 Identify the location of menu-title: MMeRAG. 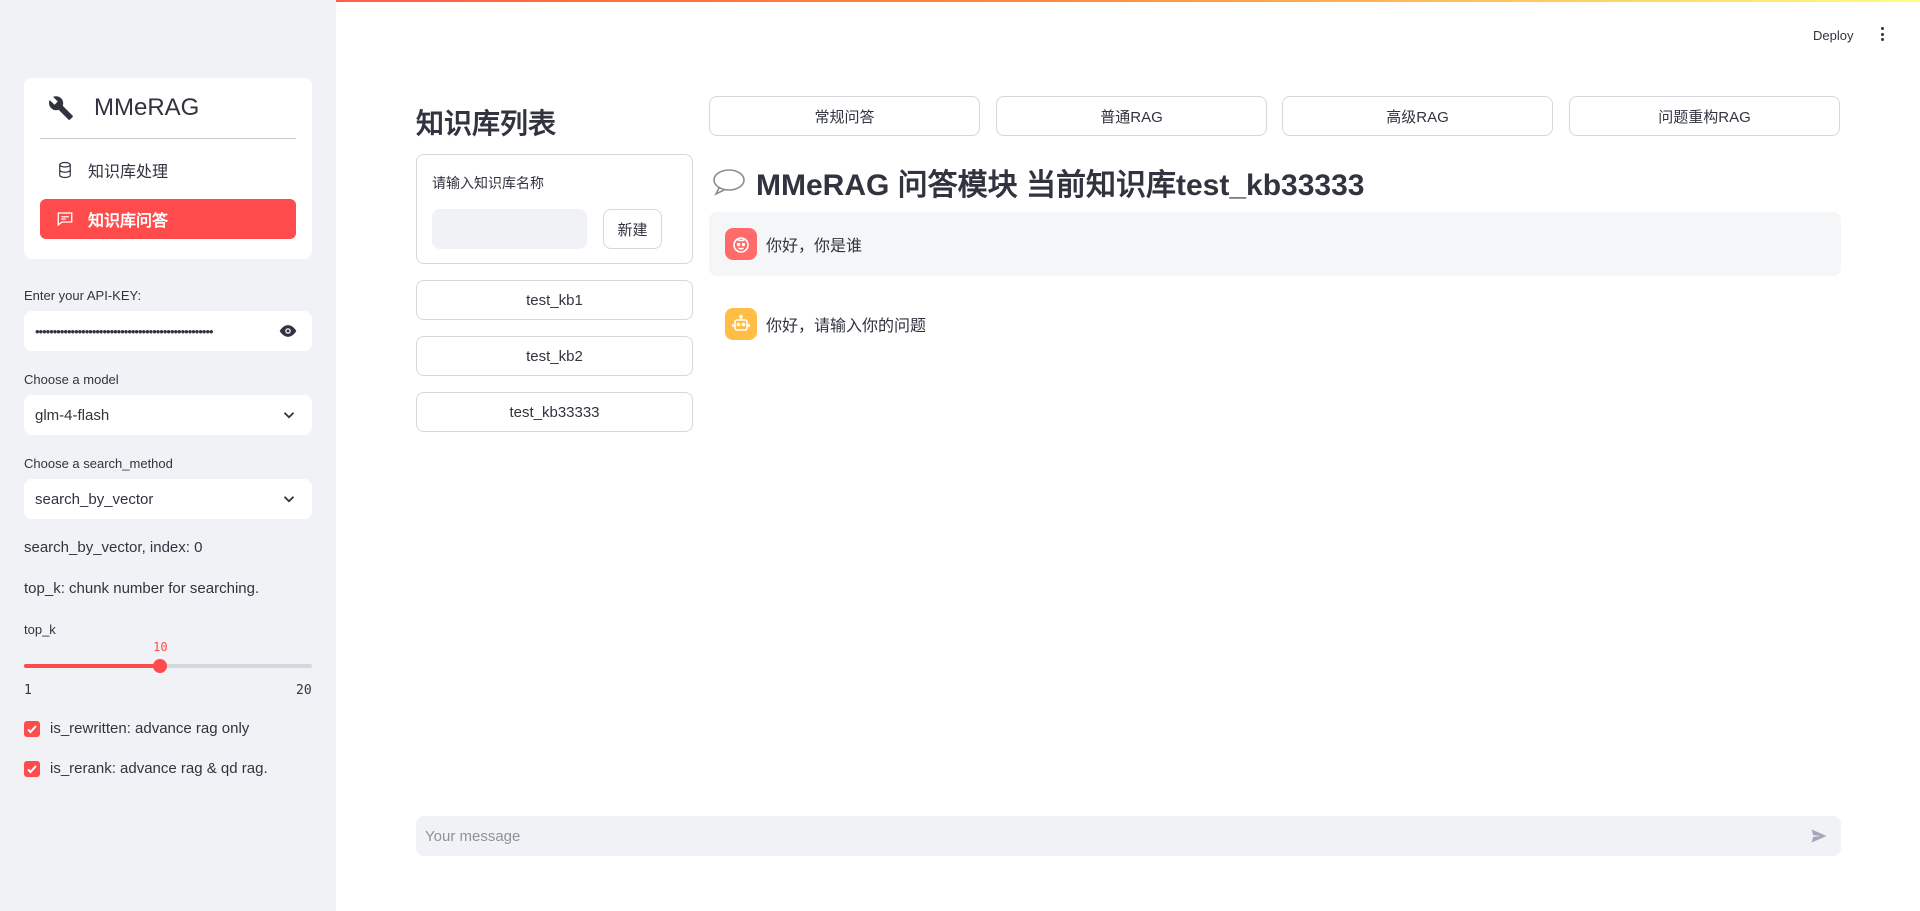
(123, 108).